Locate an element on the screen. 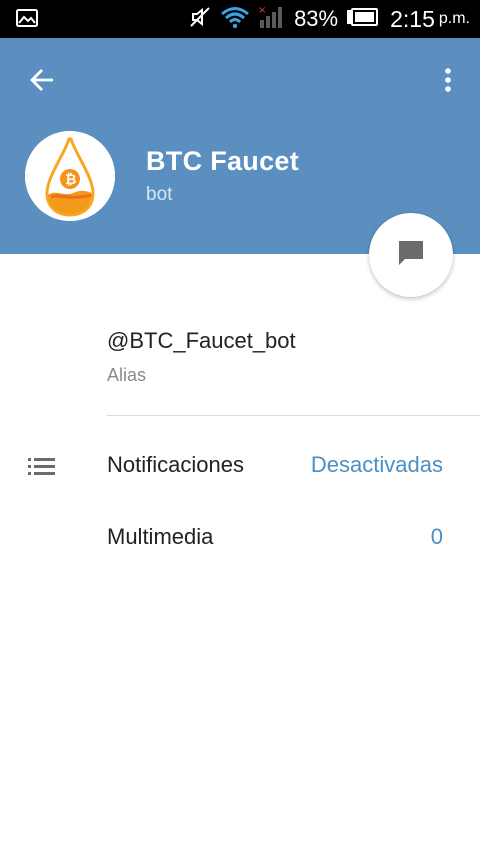  notifications-row: Notificaciones Desactivadas is located at coordinates (240, 466).